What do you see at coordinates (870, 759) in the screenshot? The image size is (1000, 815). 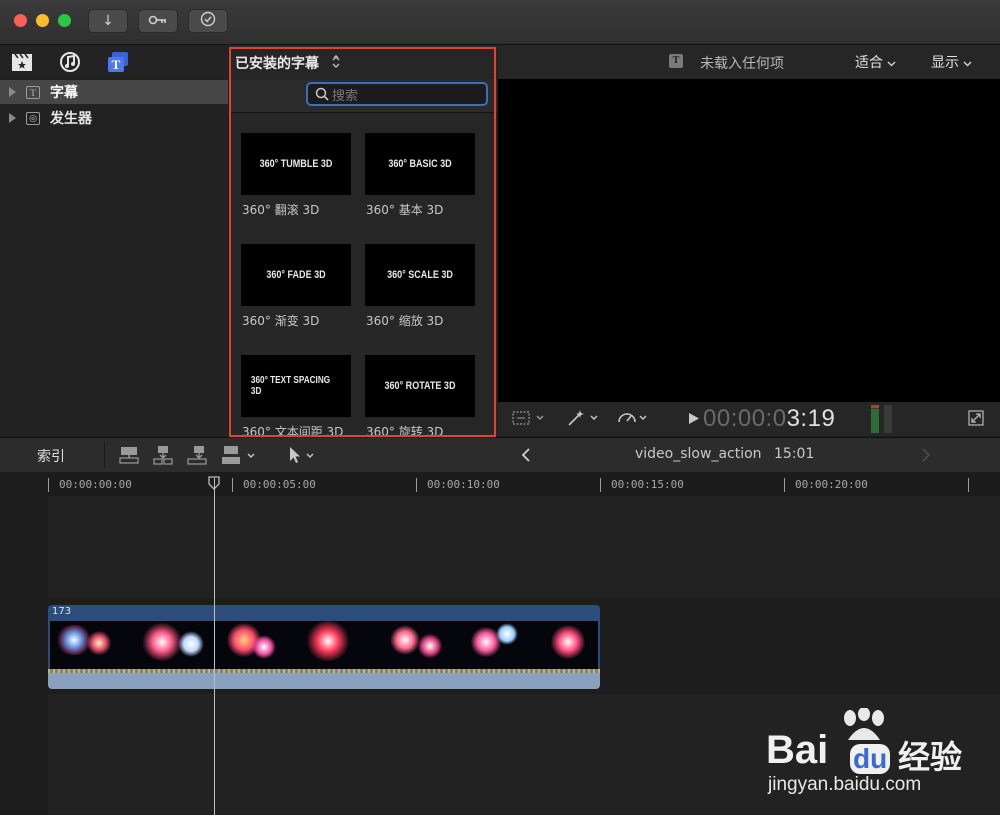 I see `watermark-brand-suffix: du` at bounding box center [870, 759].